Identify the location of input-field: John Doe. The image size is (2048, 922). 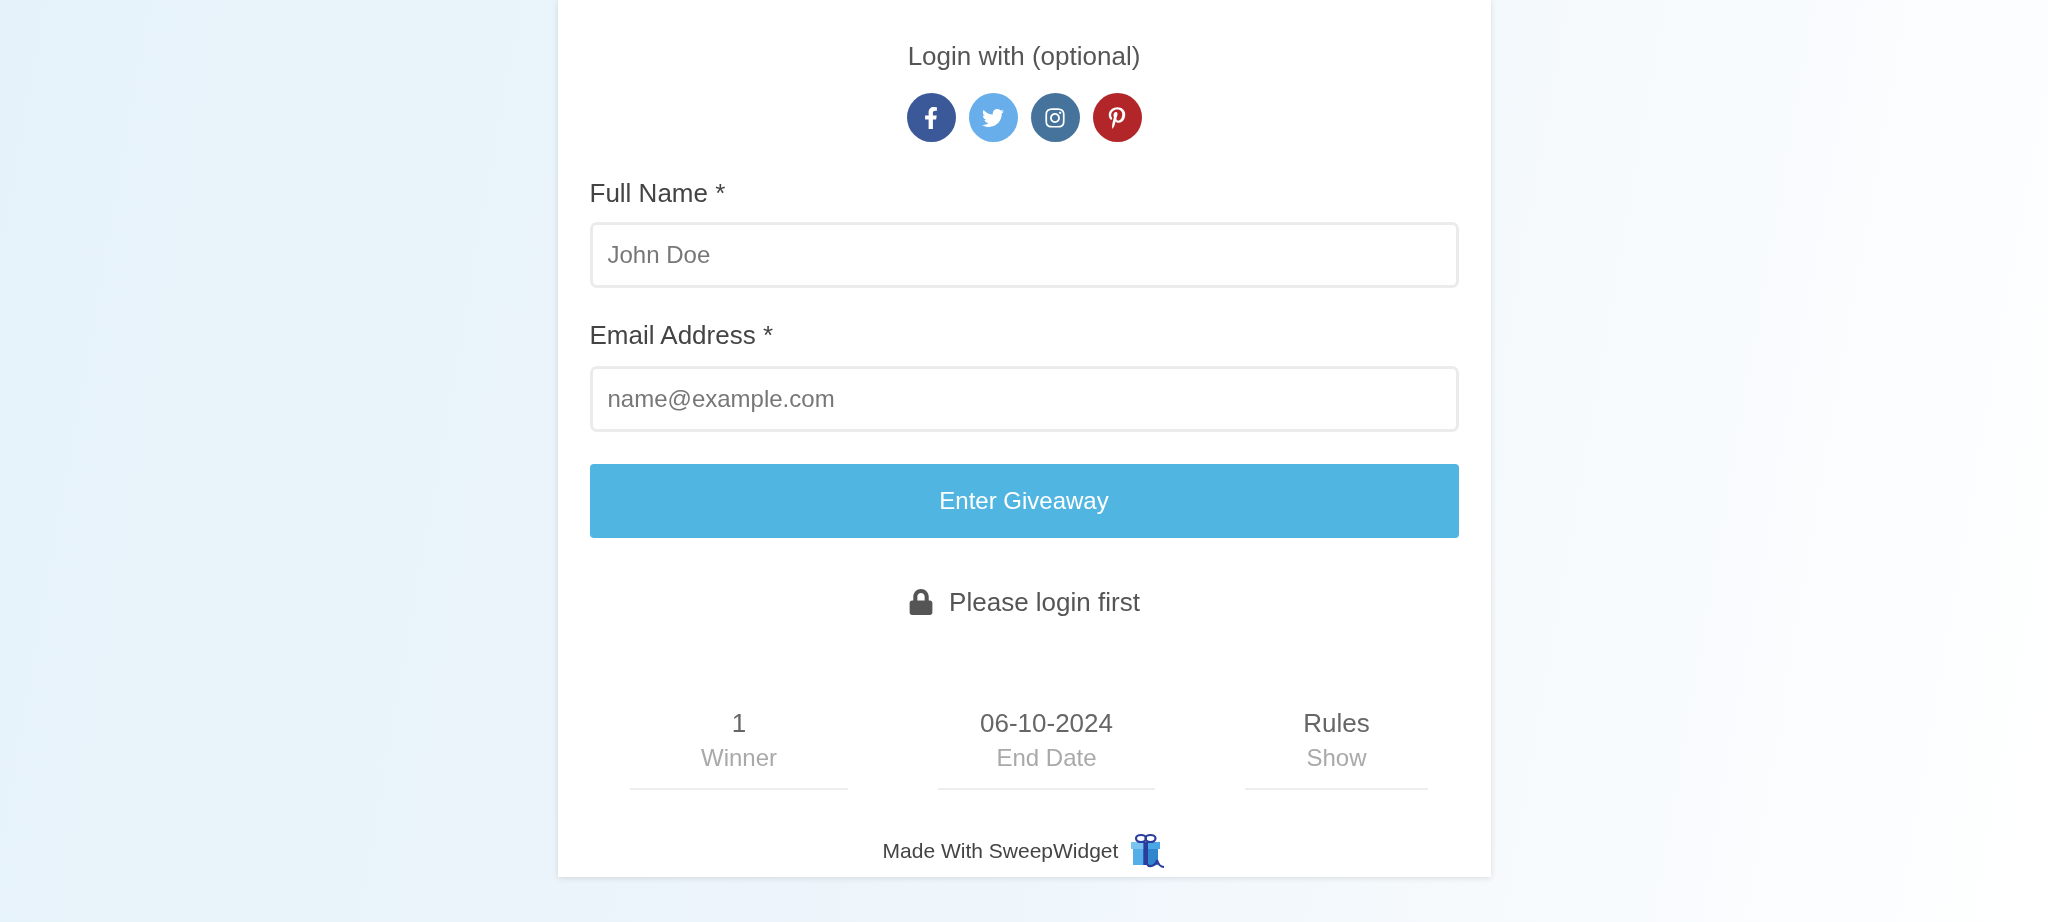
(1024, 255).